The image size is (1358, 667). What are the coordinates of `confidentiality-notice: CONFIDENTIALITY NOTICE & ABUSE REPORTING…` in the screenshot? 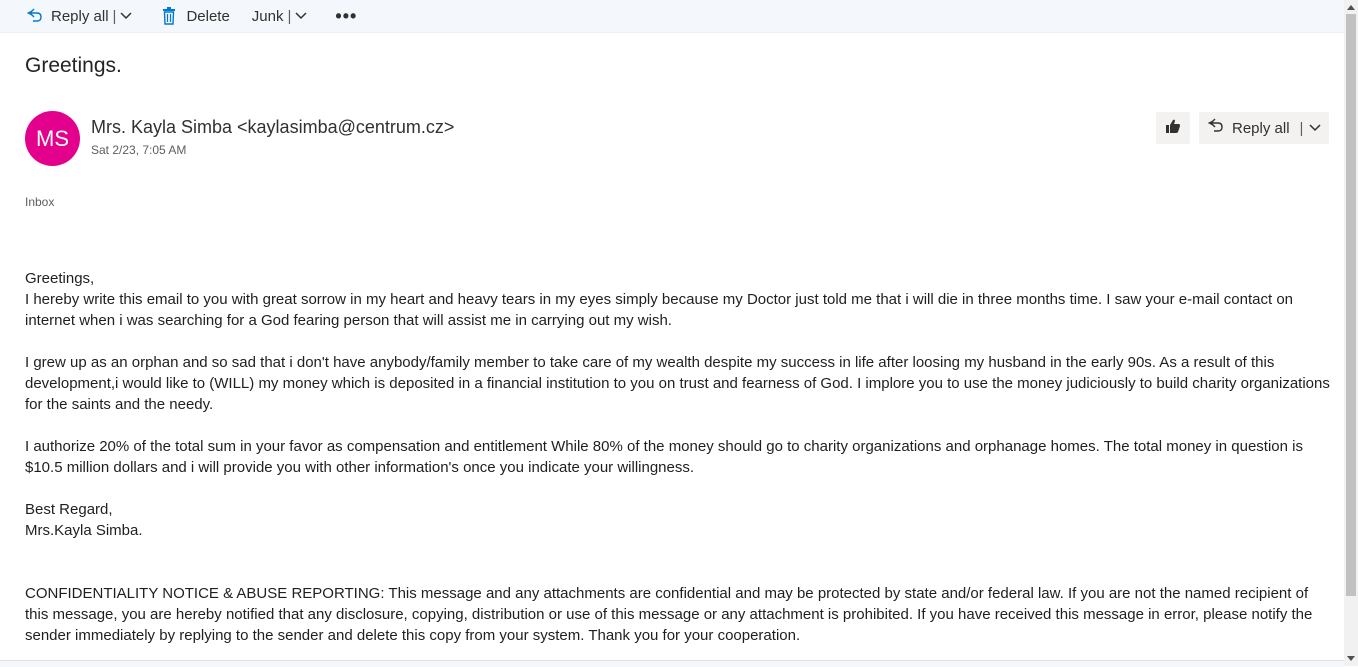 It's located at (669, 614).